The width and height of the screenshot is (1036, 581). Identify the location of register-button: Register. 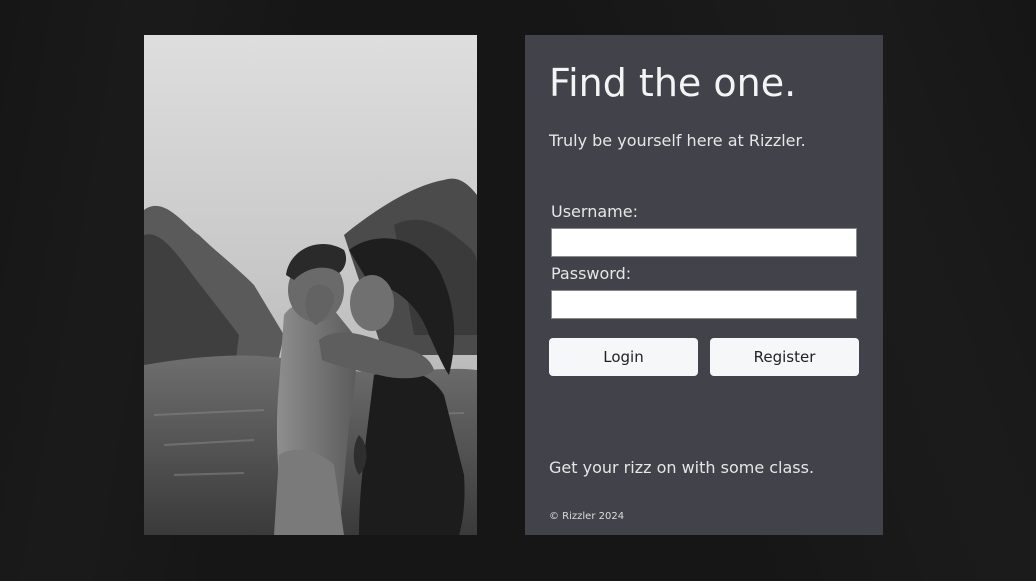
(784, 357).